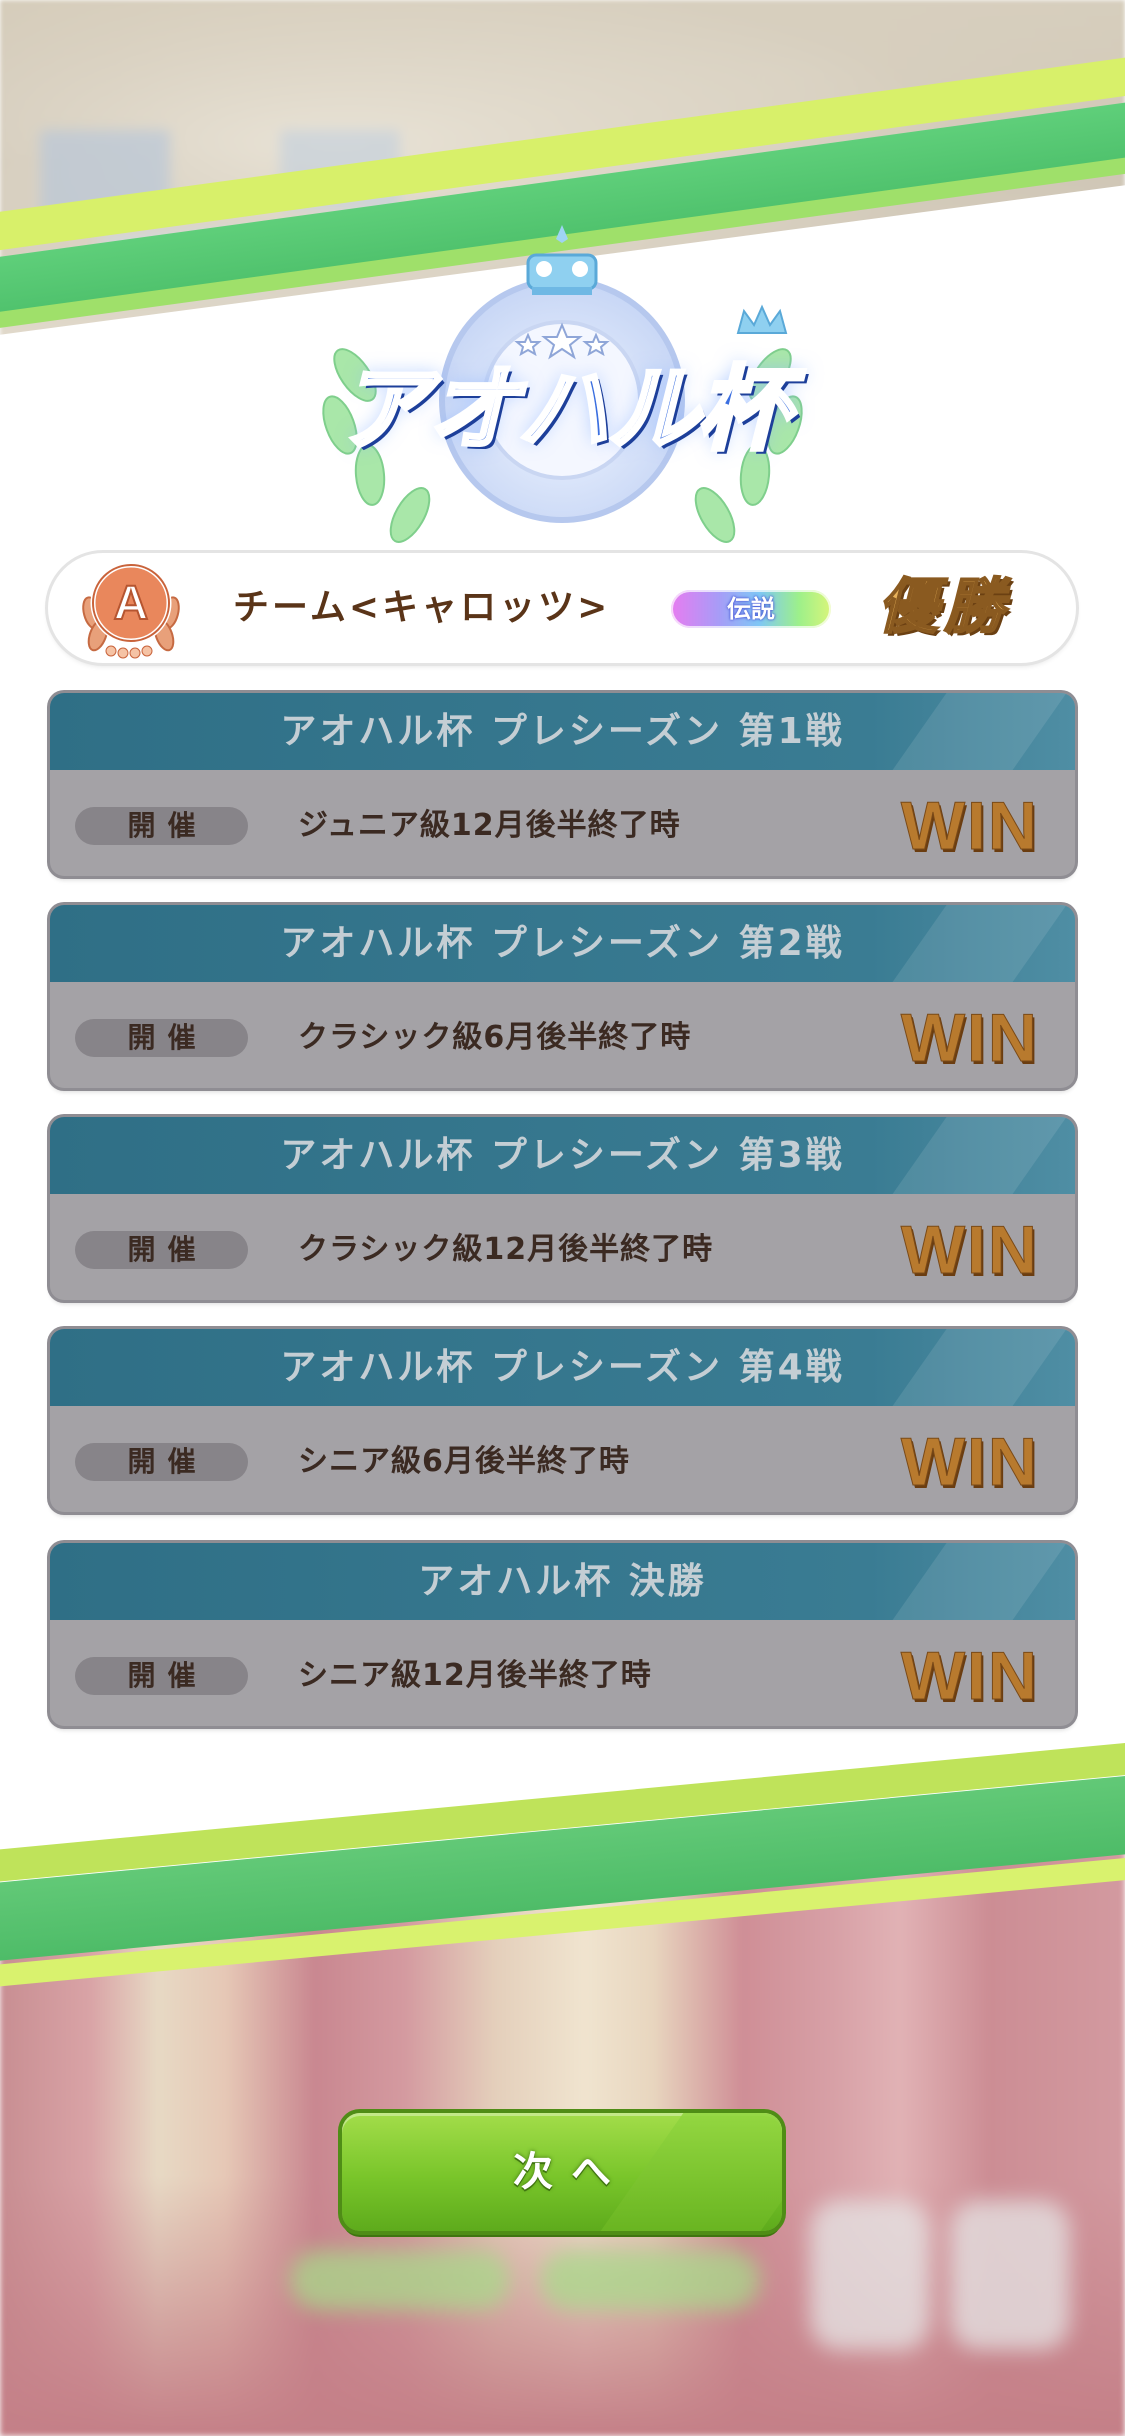 Image resolution: width=1125 pixels, height=2436 pixels. What do you see at coordinates (562, 1420) in the screenshot?
I see `race-result-card: アオハル杯 プレシーズン 第4戦 開催 シニア級6月後半終了時 WIN` at bounding box center [562, 1420].